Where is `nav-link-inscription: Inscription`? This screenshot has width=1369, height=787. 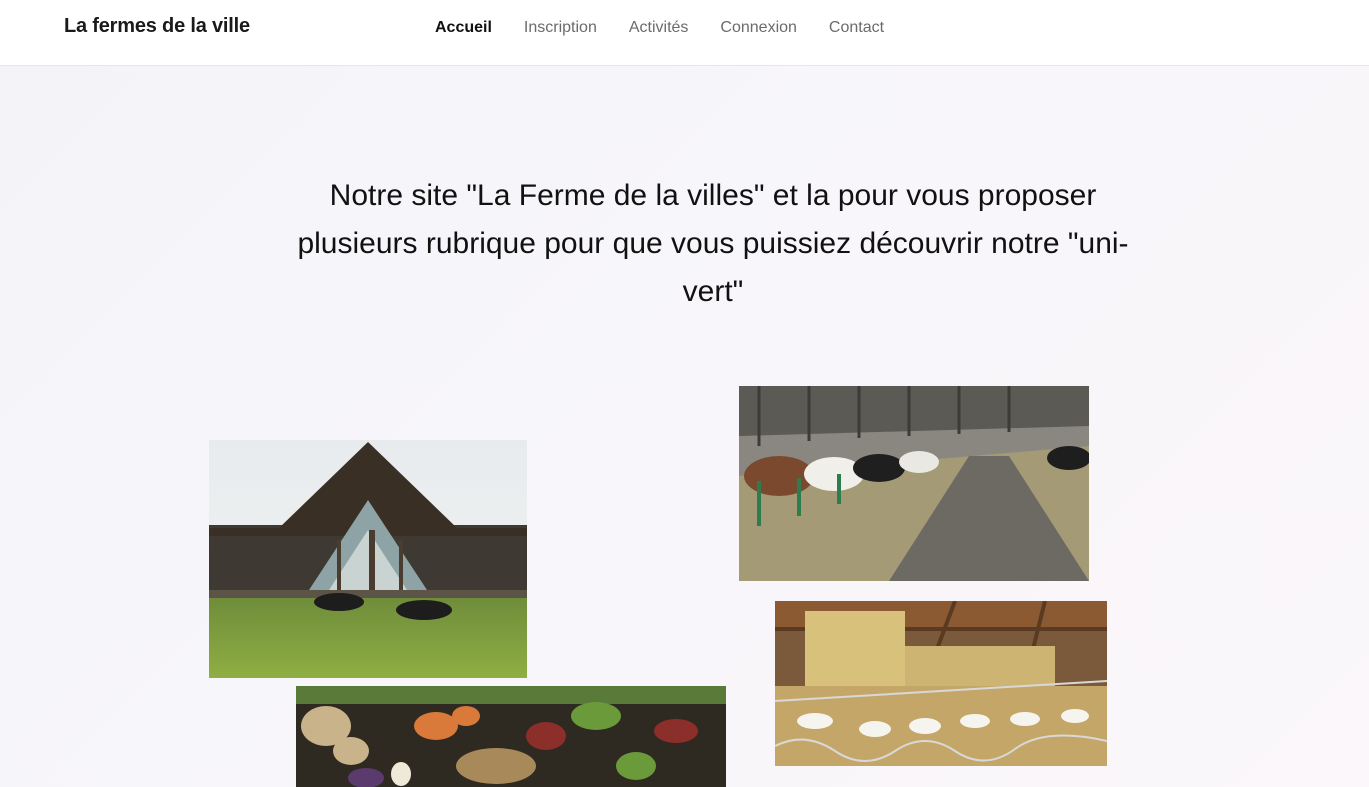 nav-link-inscription: Inscription is located at coordinates (560, 28).